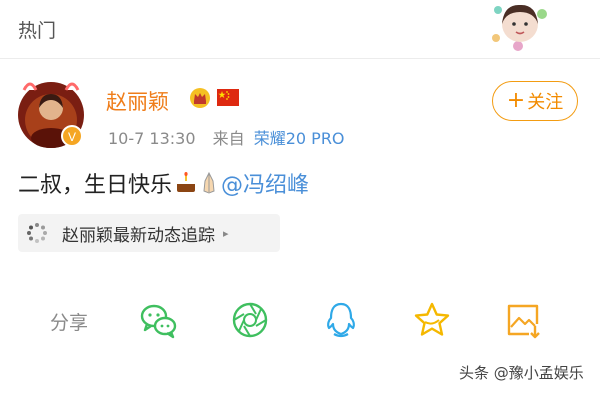  Describe the element at coordinates (186, 182) in the screenshot. I see `cake-emoji-icon` at that location.